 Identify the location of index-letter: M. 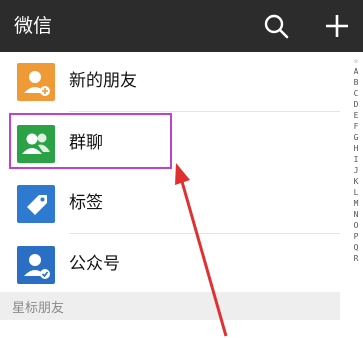
(356, 203).